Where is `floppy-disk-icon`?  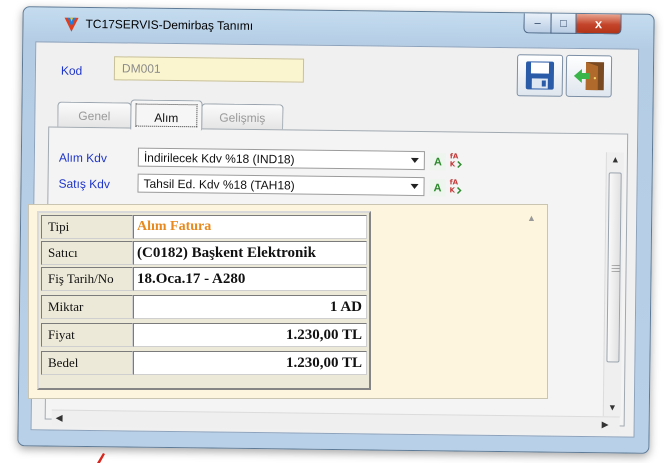 floppy-disk-icon is located at coordinates (540, 75).